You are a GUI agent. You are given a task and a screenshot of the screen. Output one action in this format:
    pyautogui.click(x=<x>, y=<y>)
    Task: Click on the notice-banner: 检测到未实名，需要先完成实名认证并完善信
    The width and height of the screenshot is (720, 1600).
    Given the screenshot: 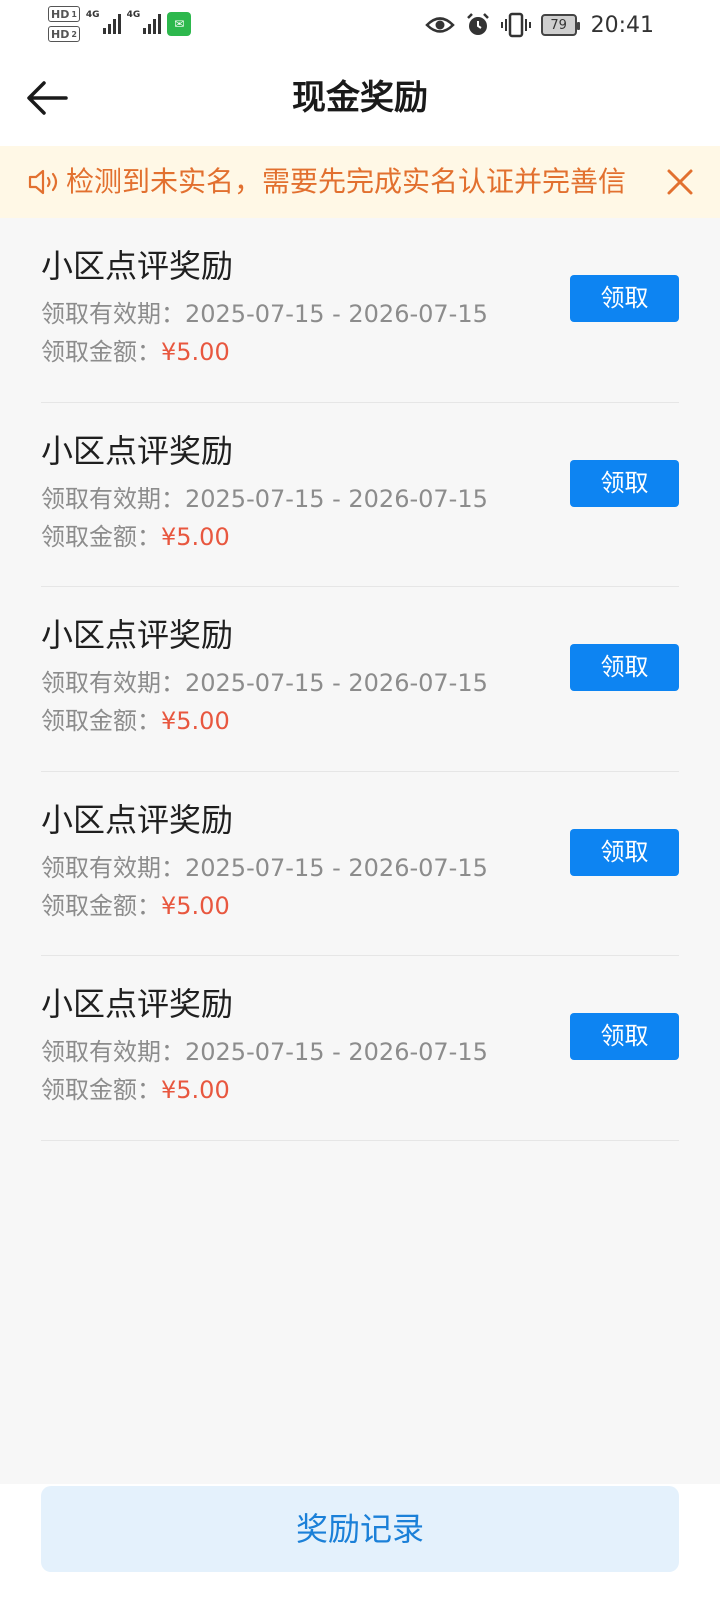 What is the action you would take?
    pyautogui.click(x=360, y=182)
    